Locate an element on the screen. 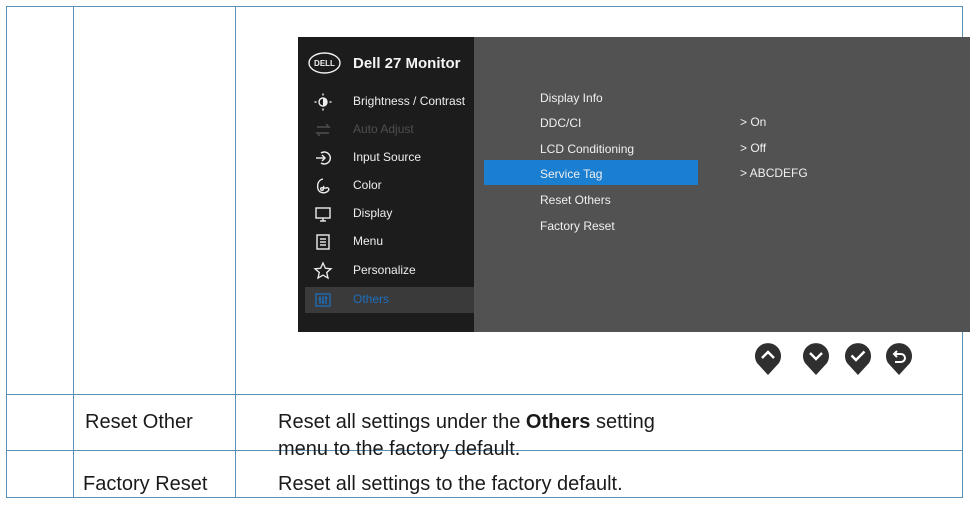 The image size is (970, 505). confirm-button is located at coordinates (858, 359).